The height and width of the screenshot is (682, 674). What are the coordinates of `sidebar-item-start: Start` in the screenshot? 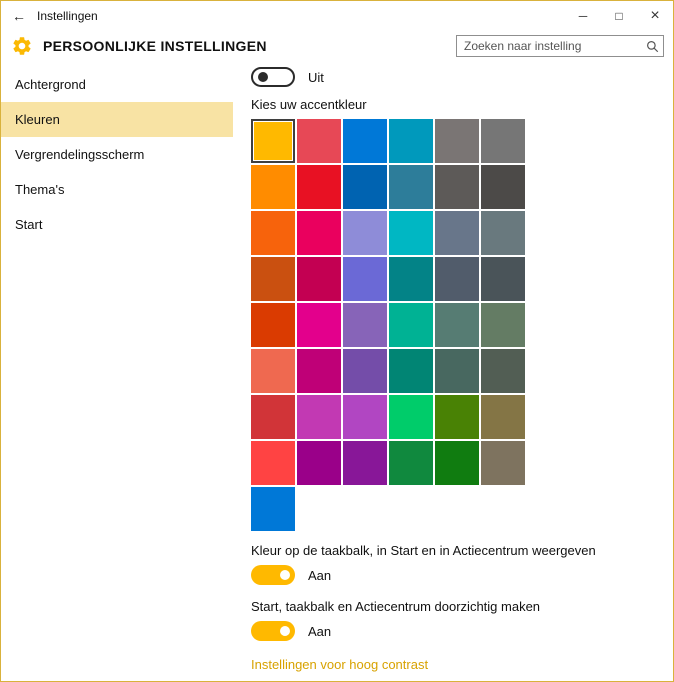 It's located at (117, 224).